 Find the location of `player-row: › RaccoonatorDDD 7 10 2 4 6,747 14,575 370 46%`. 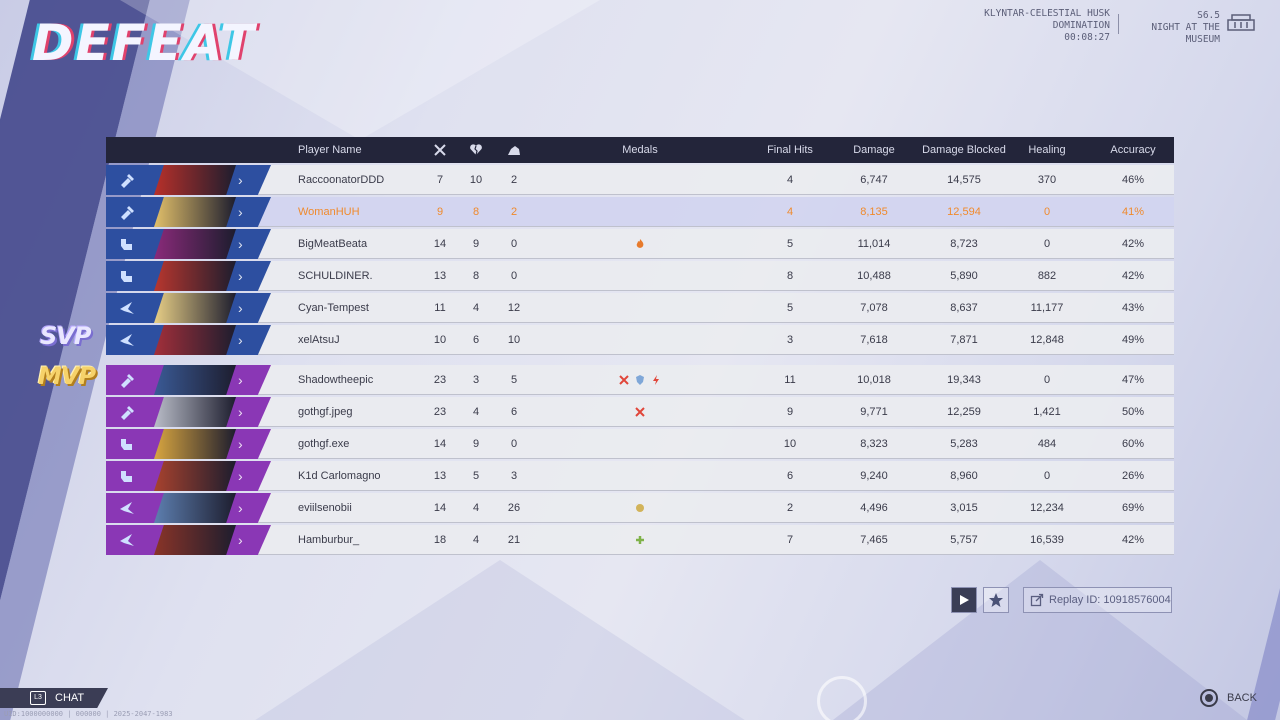

player-row: › RaccoonatorDDD 7 10 2 4 6,747 14,575 370 46% is located at coordinates (640, 180).